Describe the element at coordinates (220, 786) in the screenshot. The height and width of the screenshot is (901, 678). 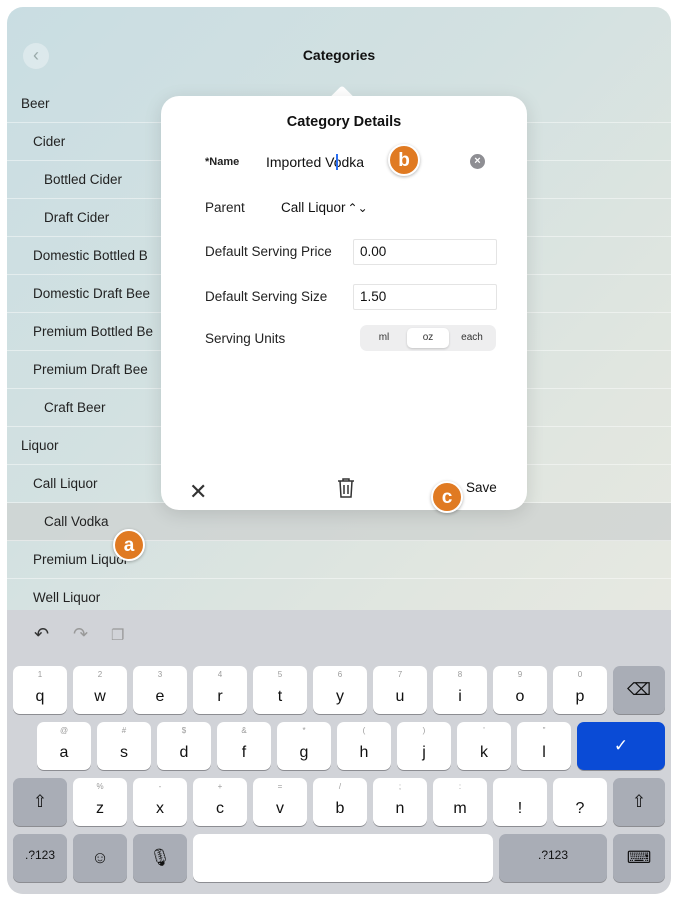
I see `key-sub-label: +` at that location.